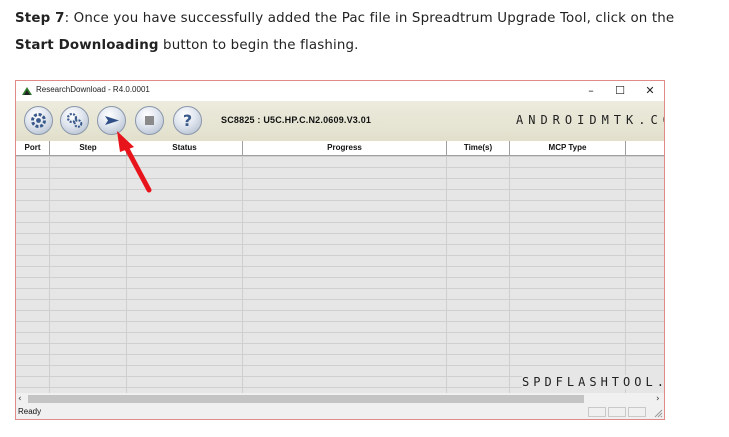 This screenshot has width=729, height=437. I want to click on column-mcp-type: MCP Type, so click(568, 148).